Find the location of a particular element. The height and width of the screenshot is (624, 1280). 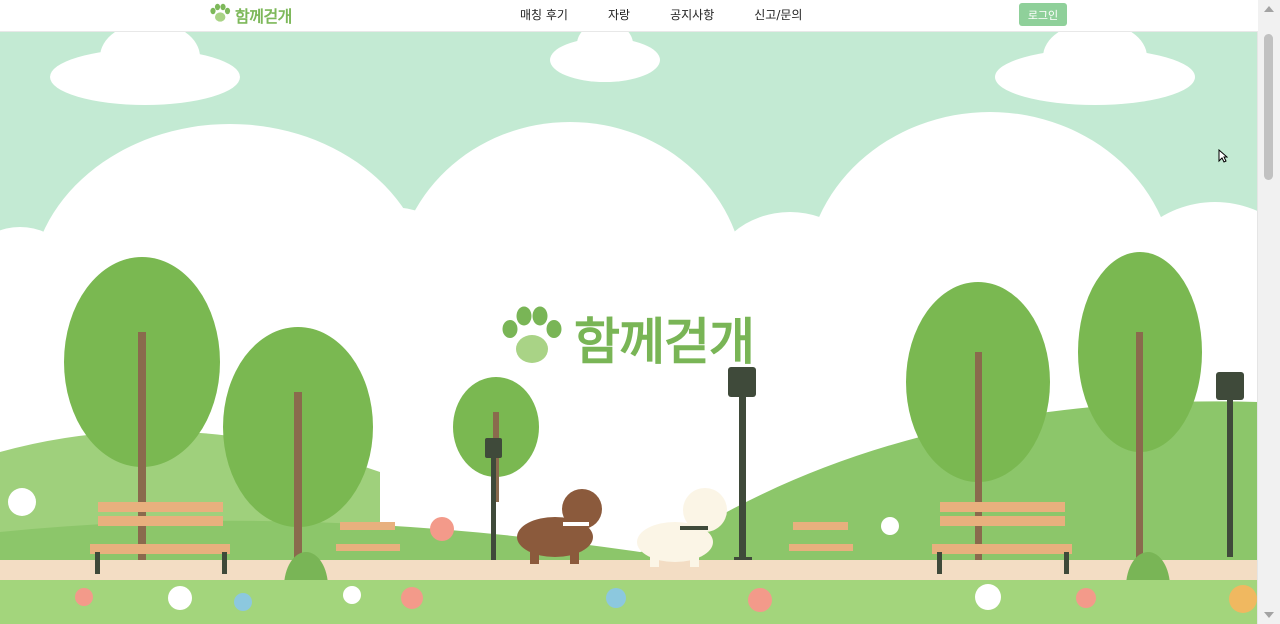

nav-item-showoff: 자랑 is located at coordinates (619, 14).